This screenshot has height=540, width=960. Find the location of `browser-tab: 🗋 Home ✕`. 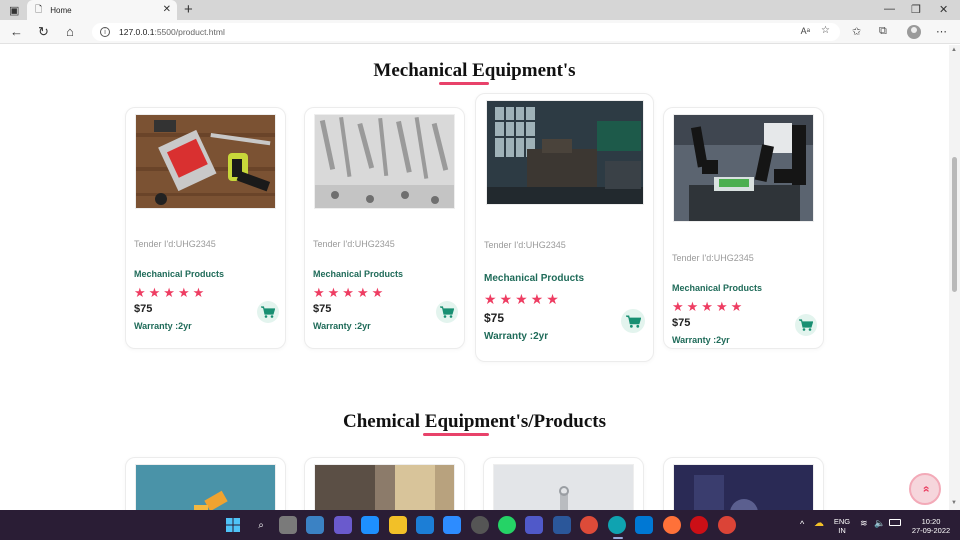

browser-tab: 🗋 Home ✕ is located at coordinates (102, 10).